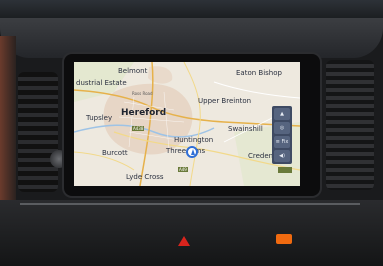 The image size is (383, 266). Describe the element at coordinates (282, 135) in the screenshot. I see `map-controls: ▲ ◎ ≡ Fix ◀)` at that location.